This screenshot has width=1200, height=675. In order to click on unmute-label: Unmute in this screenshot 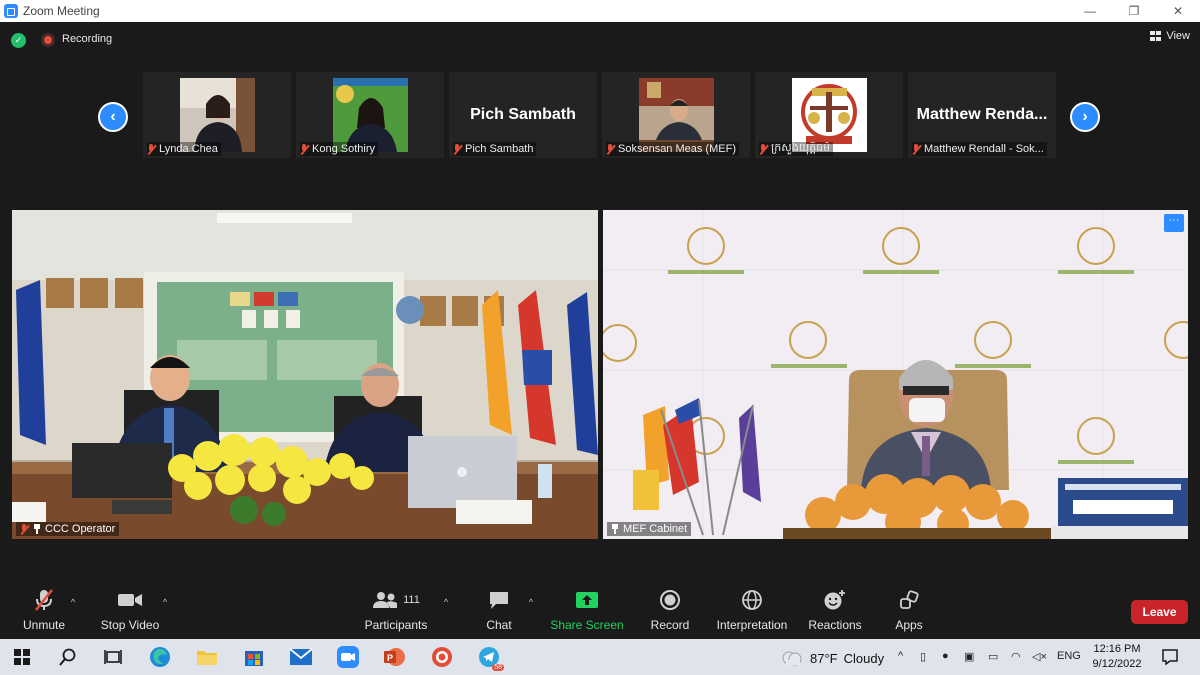, I will do `click(44, 625)`.